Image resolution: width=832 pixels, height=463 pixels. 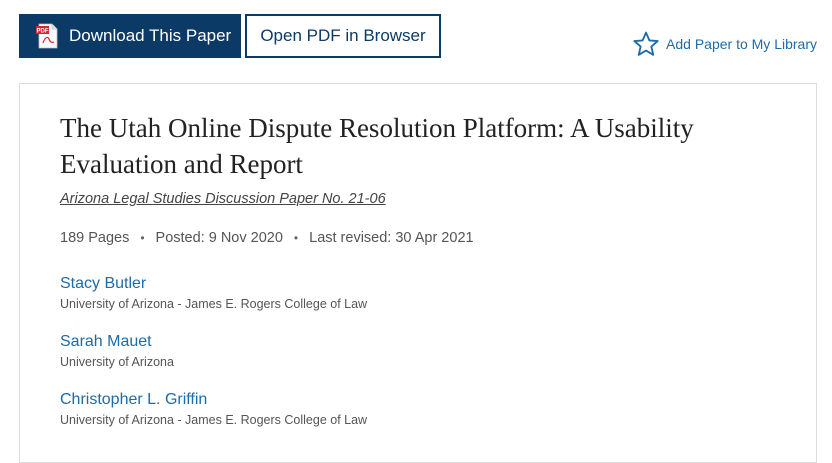 What do you see at coordinates (117, 362) in the screenshot?
I see `author-affiliation: University of Arizona` at bounding box center [117, 362].